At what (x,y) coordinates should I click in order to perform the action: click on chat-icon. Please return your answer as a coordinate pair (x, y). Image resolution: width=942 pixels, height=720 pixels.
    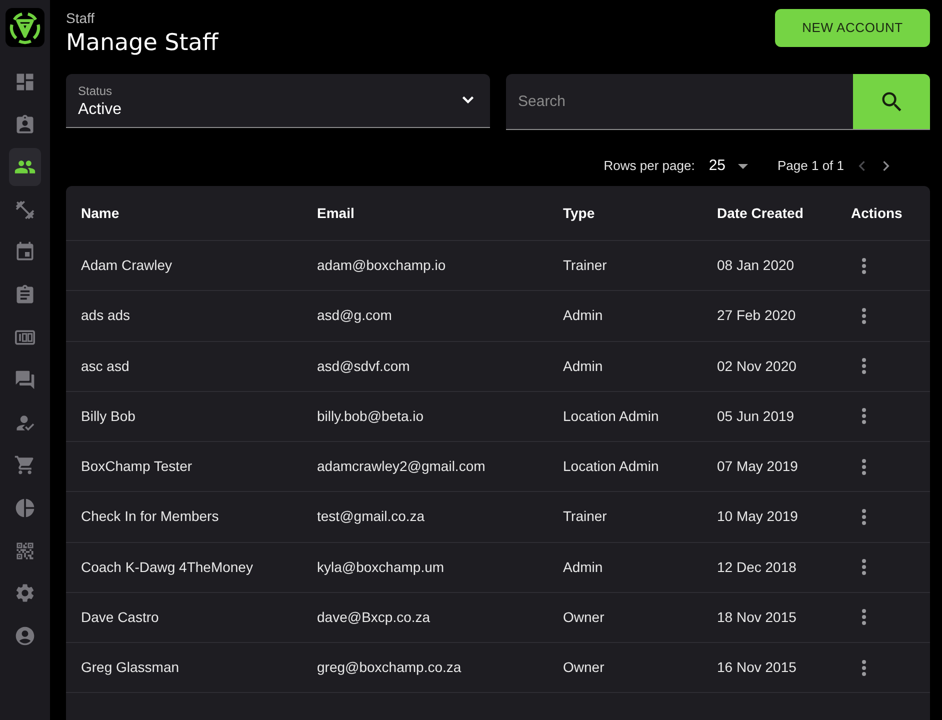
    Looking at the image, I should click on (25, 380).